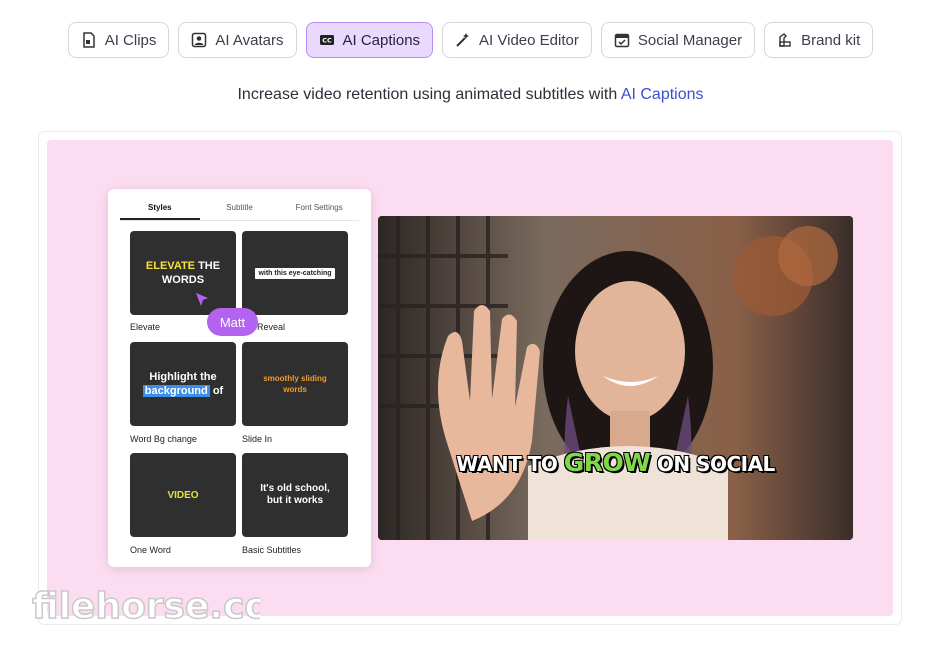 This screenshot has width=941, height=656. I want to click on tab-ai-video-editor: AI Video Editor, so click(517, 40).